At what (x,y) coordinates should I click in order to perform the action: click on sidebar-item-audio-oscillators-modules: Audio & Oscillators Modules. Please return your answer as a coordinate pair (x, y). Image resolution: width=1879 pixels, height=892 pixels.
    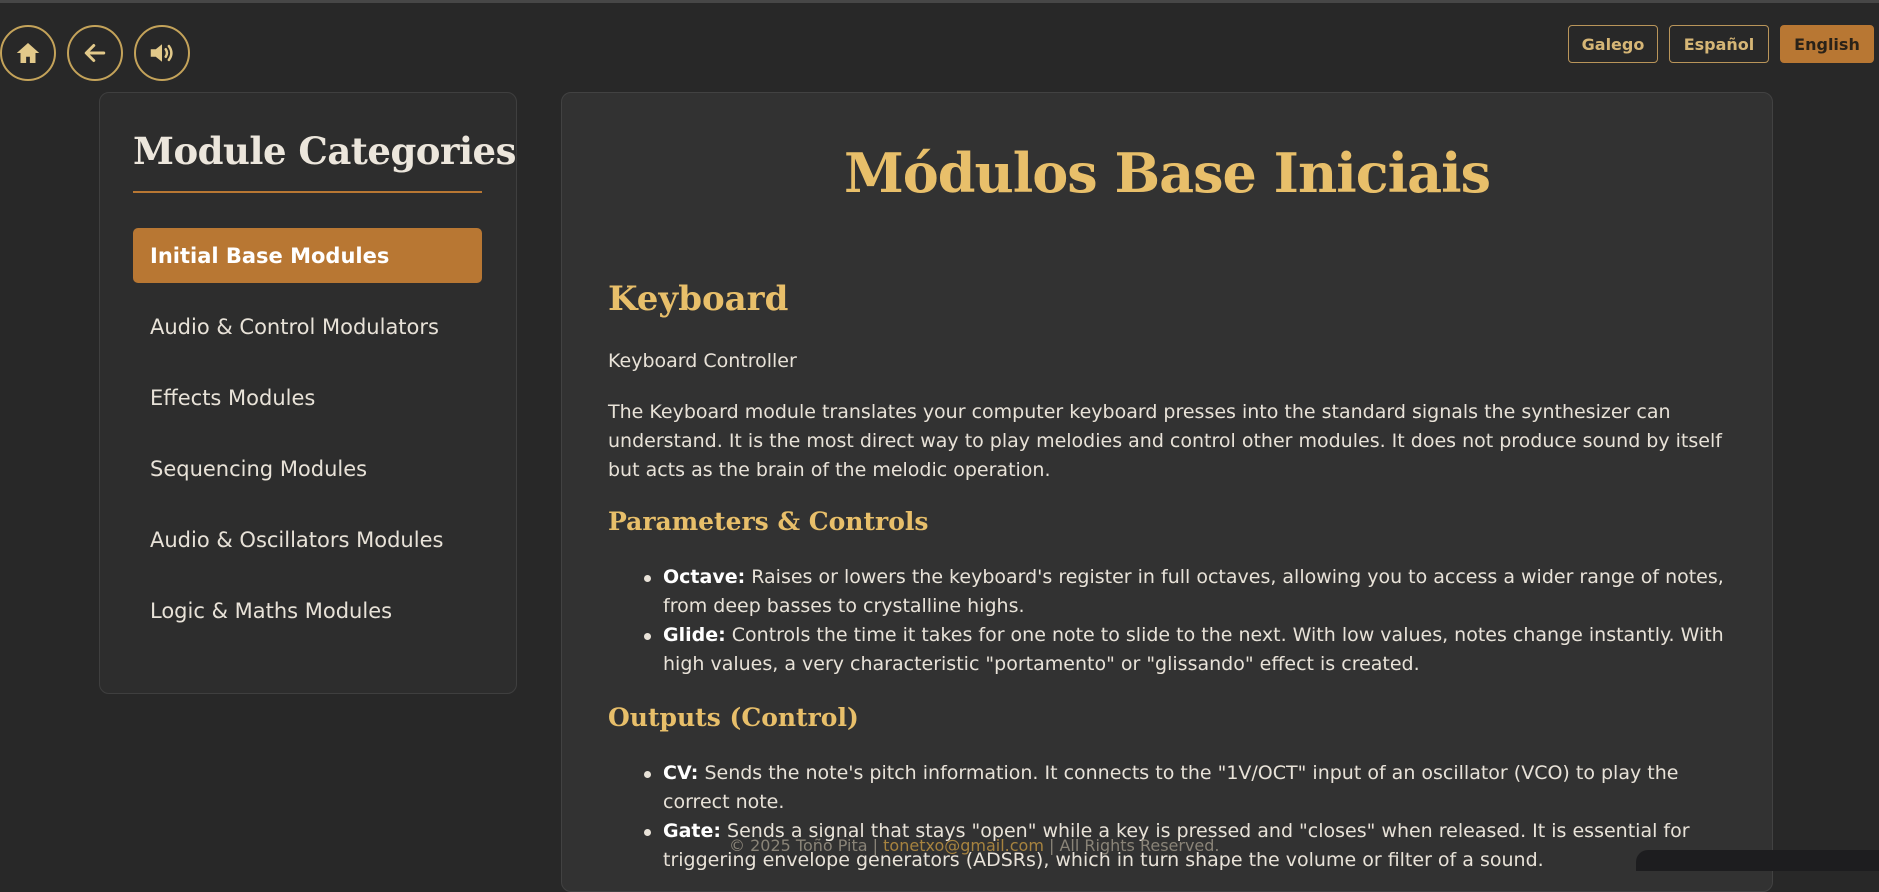
    Looking at the image, I should click on (307, 539).